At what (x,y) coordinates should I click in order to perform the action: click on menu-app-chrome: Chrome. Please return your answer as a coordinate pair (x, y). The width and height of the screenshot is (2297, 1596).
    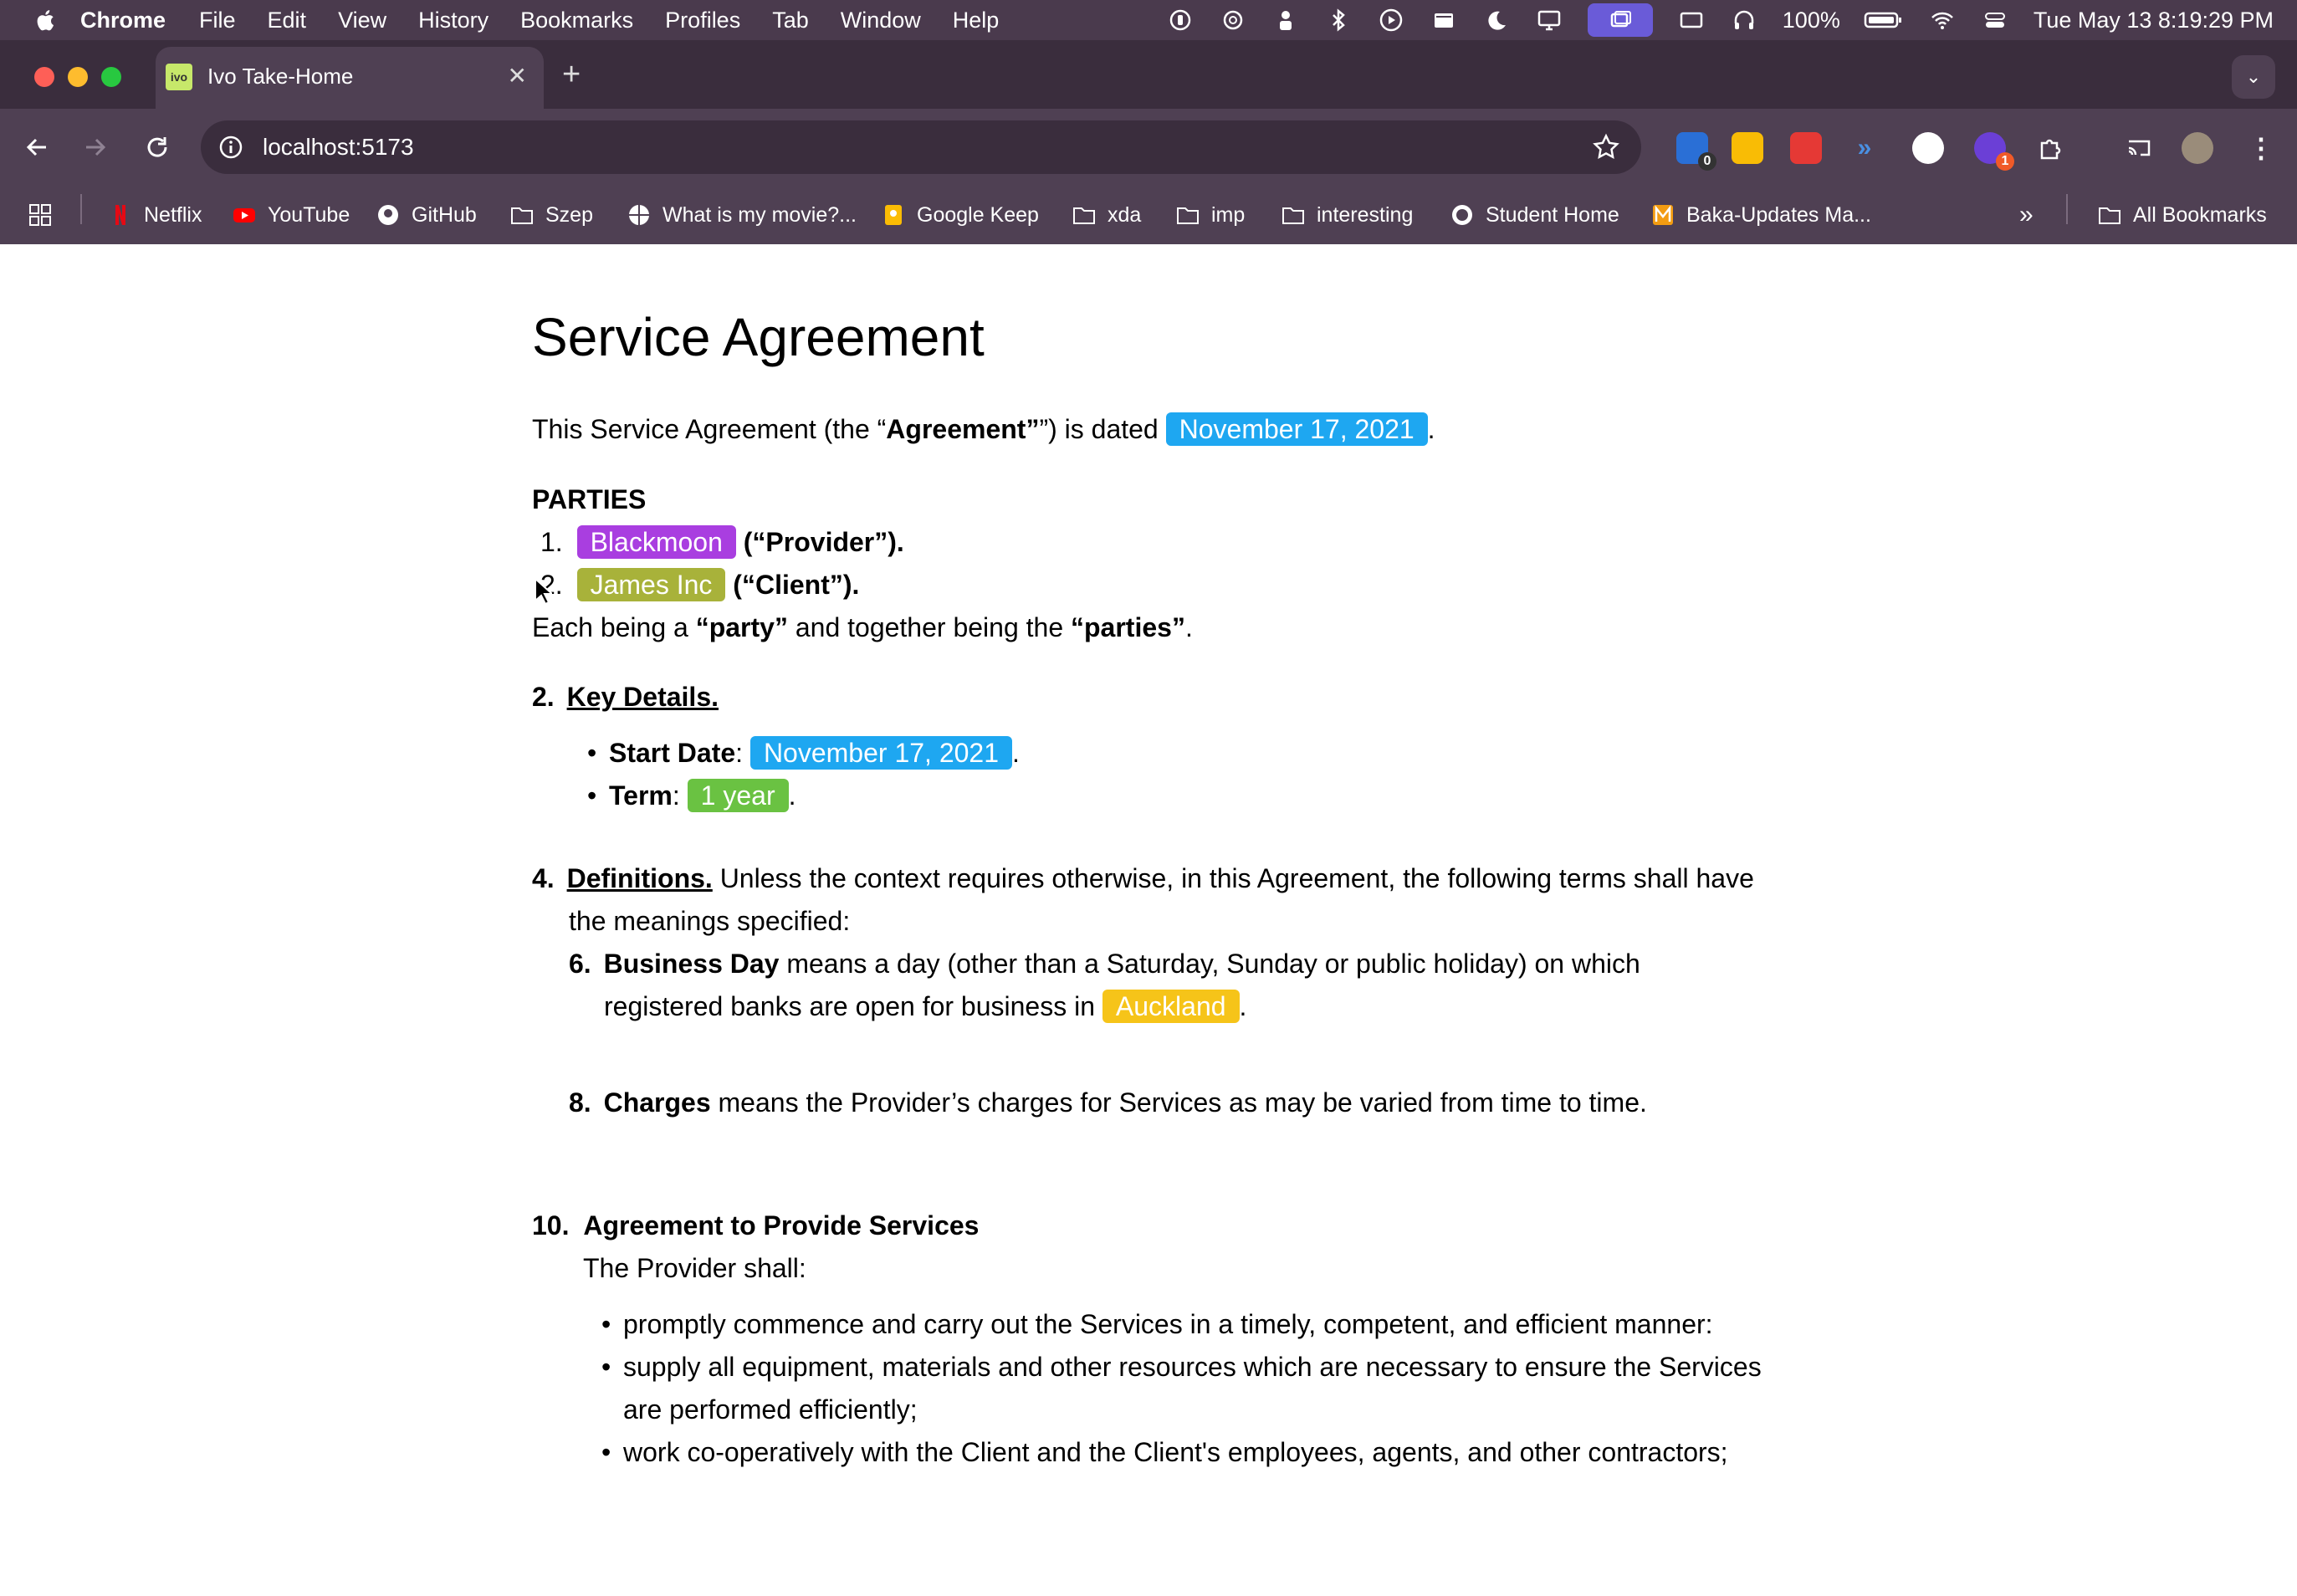
    Looking at the image, I should click on (123, 20).